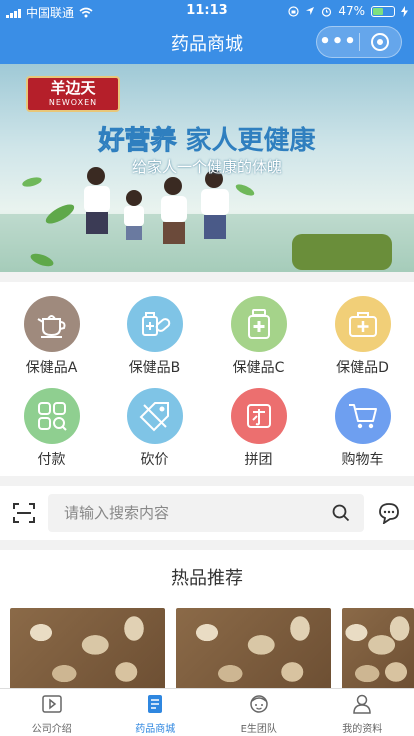 The image size is (414, 736). What do you see at coordinates (351, 11) in the screenshot?
I see `battery-percent: 47%` at bounding box center [351, 11].